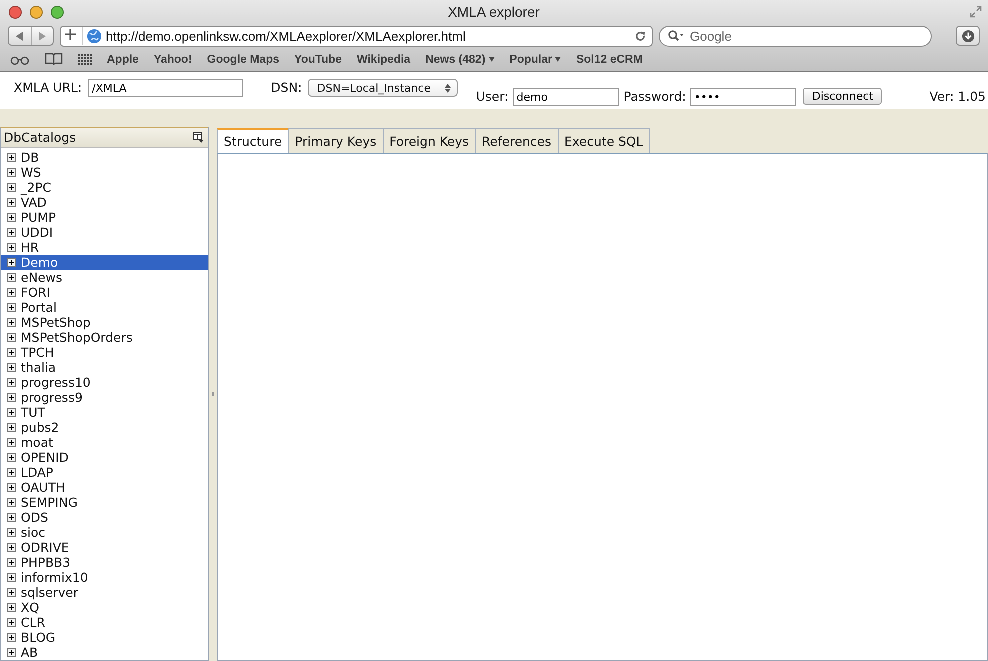  I want to click on catalog-item: eNews, so click(104, 277).